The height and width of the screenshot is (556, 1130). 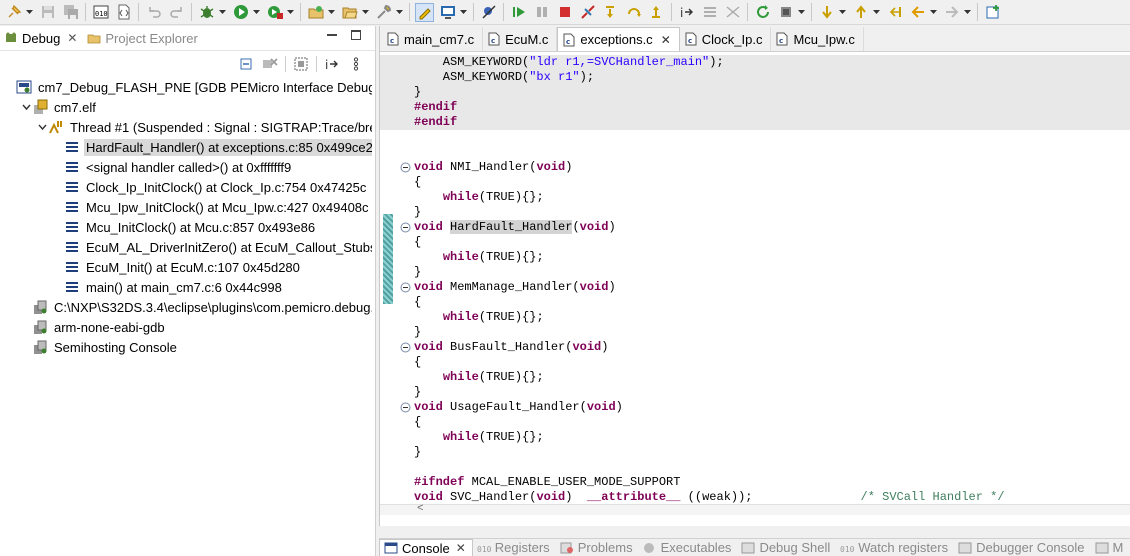 What do you see at coordinates (447, 12) in the screenshot?
I see `monitor-icon` at bounding box center [447, 12].